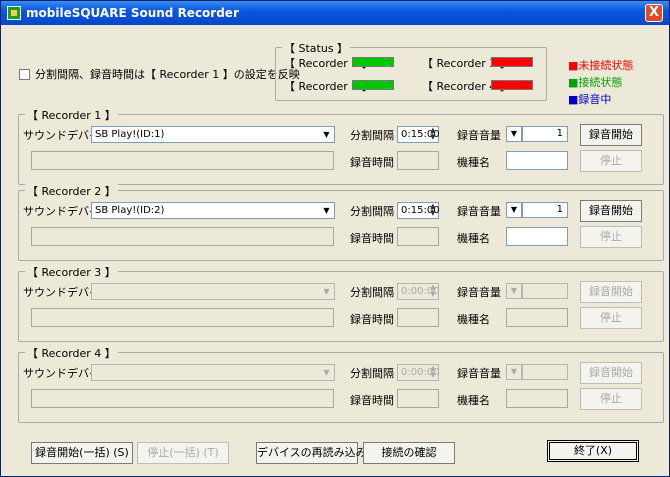 This screenshot has height=477, width=670. I want to click on exit-button: 終了(X), so click(593, 451).